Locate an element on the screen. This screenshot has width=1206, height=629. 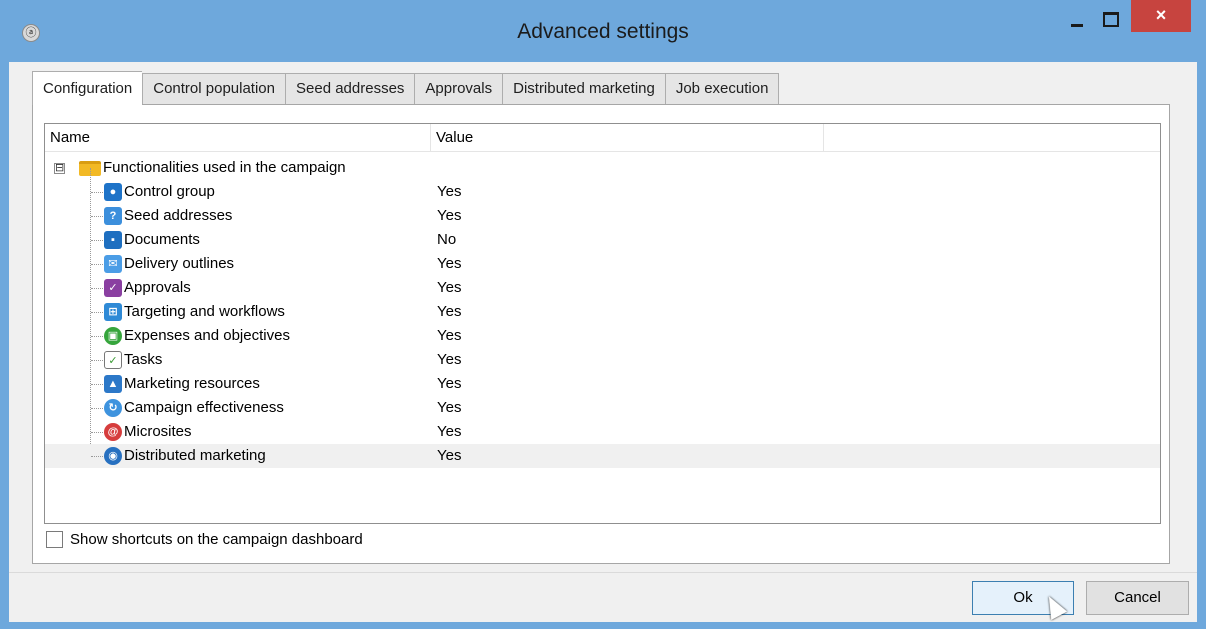
marketing-resources-icon: ▲ is located at coordinates (113, 384).